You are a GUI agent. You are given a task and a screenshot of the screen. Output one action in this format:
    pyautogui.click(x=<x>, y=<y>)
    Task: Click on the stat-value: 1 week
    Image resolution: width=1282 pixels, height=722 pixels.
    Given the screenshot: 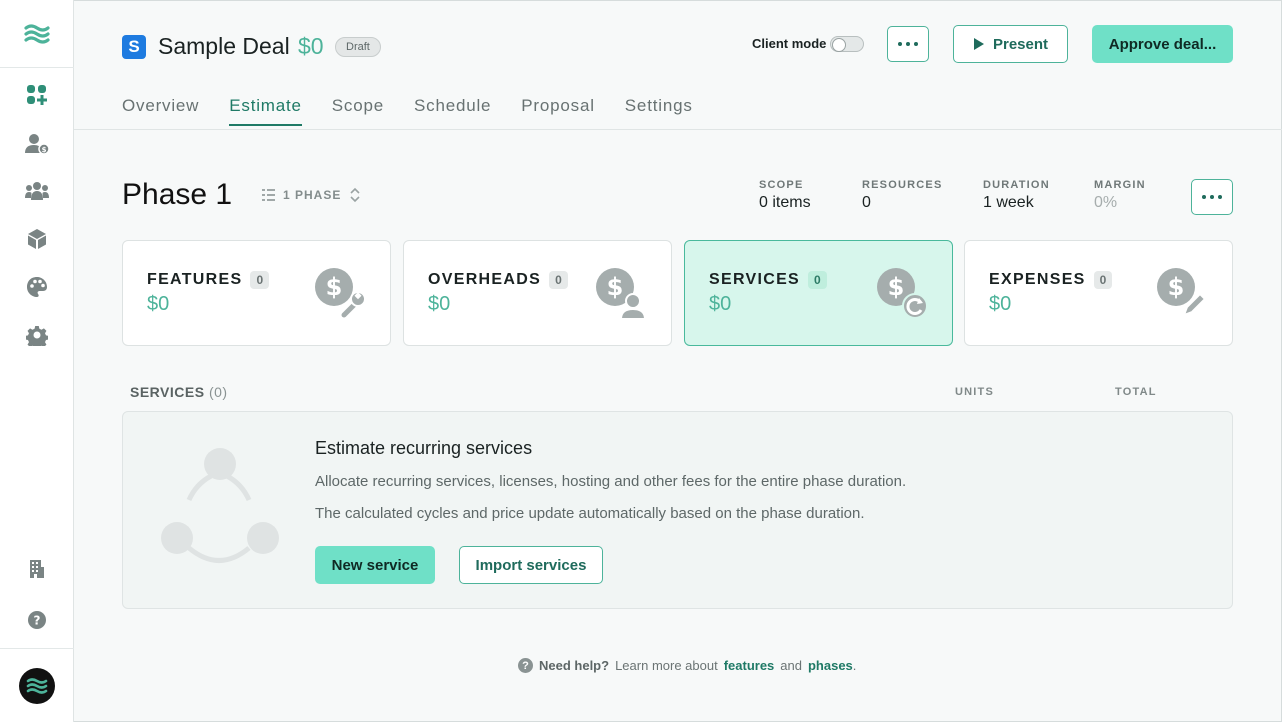 What is the action you would take?
    pyautogui.click(x=1008, y=202)
    